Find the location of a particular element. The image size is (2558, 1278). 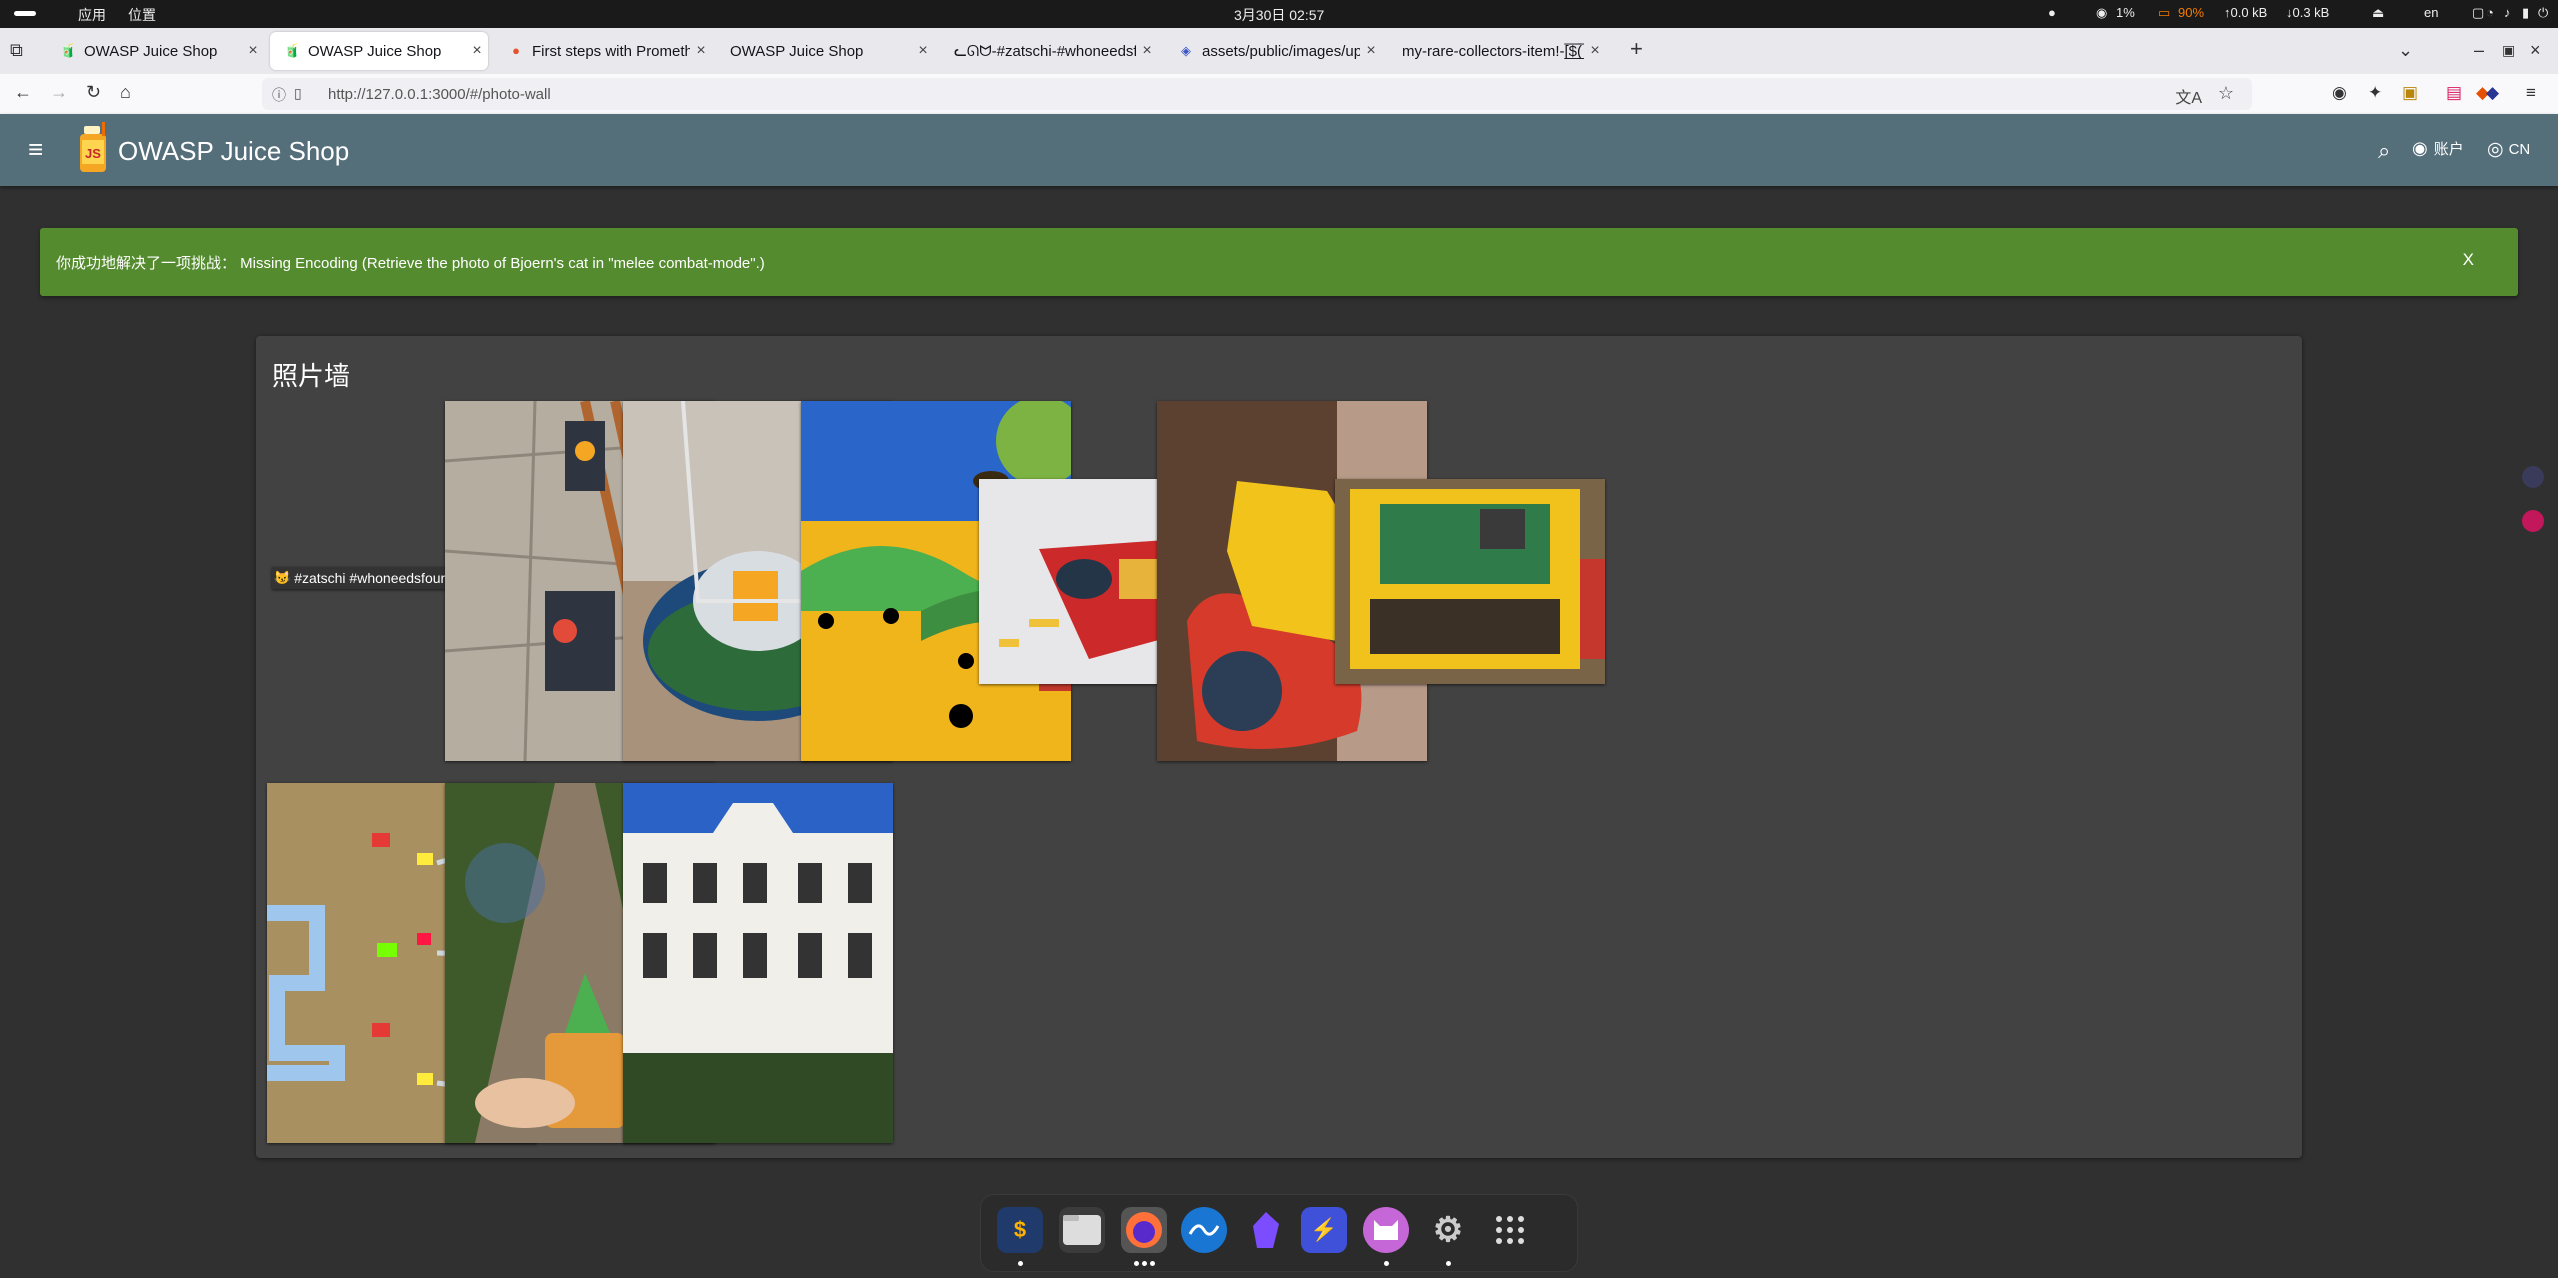

app-toolbar: ≡ JS OWASP Juice Shop ⌕ ◉ 账户 ◎ CN is located at coordinates (1279, 150).